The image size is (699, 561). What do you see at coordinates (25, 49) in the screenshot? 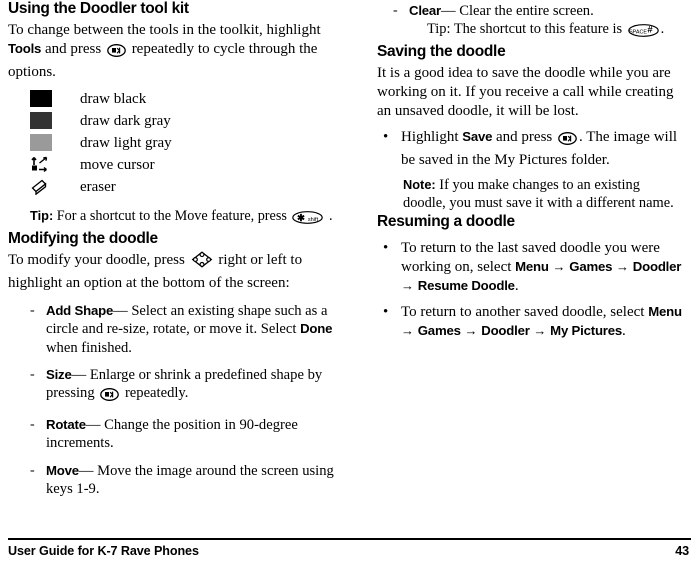
I see `tools-bold-term: Tools` at bounding box center [25, 49].